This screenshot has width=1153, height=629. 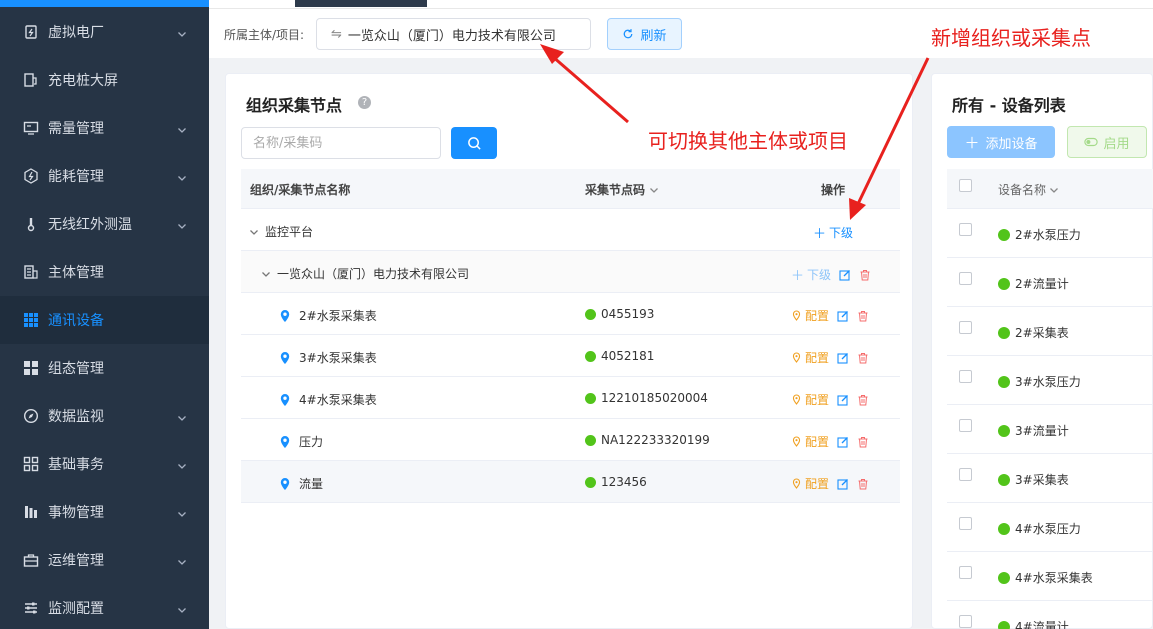 What do you see at coordinates (1107, 142) in the screenshot?
I see `enable-button: 启用` at bounding box center [1107, 142].